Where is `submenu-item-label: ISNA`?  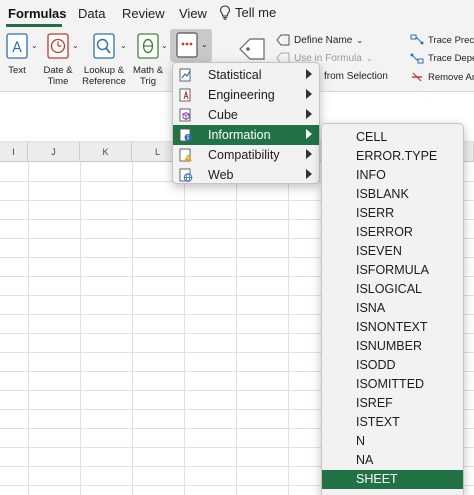 submenu-item-label: ISNA is located at coordinates (371, 308).